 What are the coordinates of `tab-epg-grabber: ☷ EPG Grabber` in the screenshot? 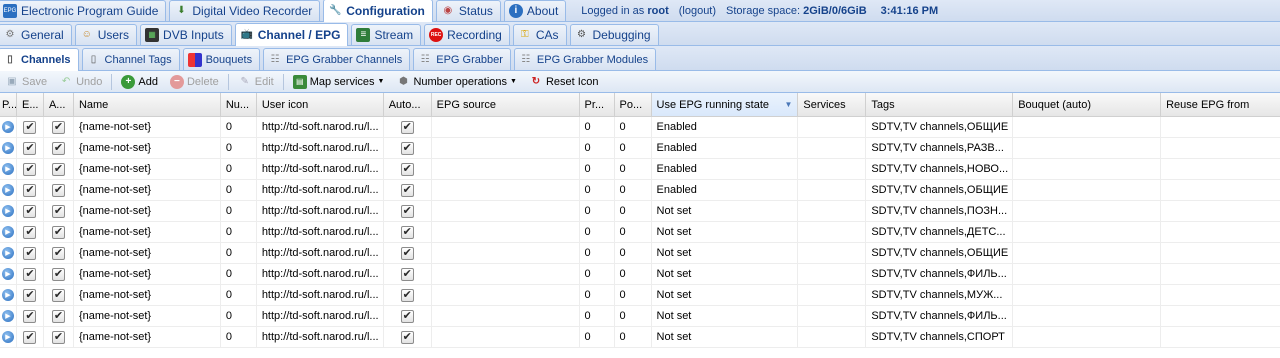 It's located at (462, 59).